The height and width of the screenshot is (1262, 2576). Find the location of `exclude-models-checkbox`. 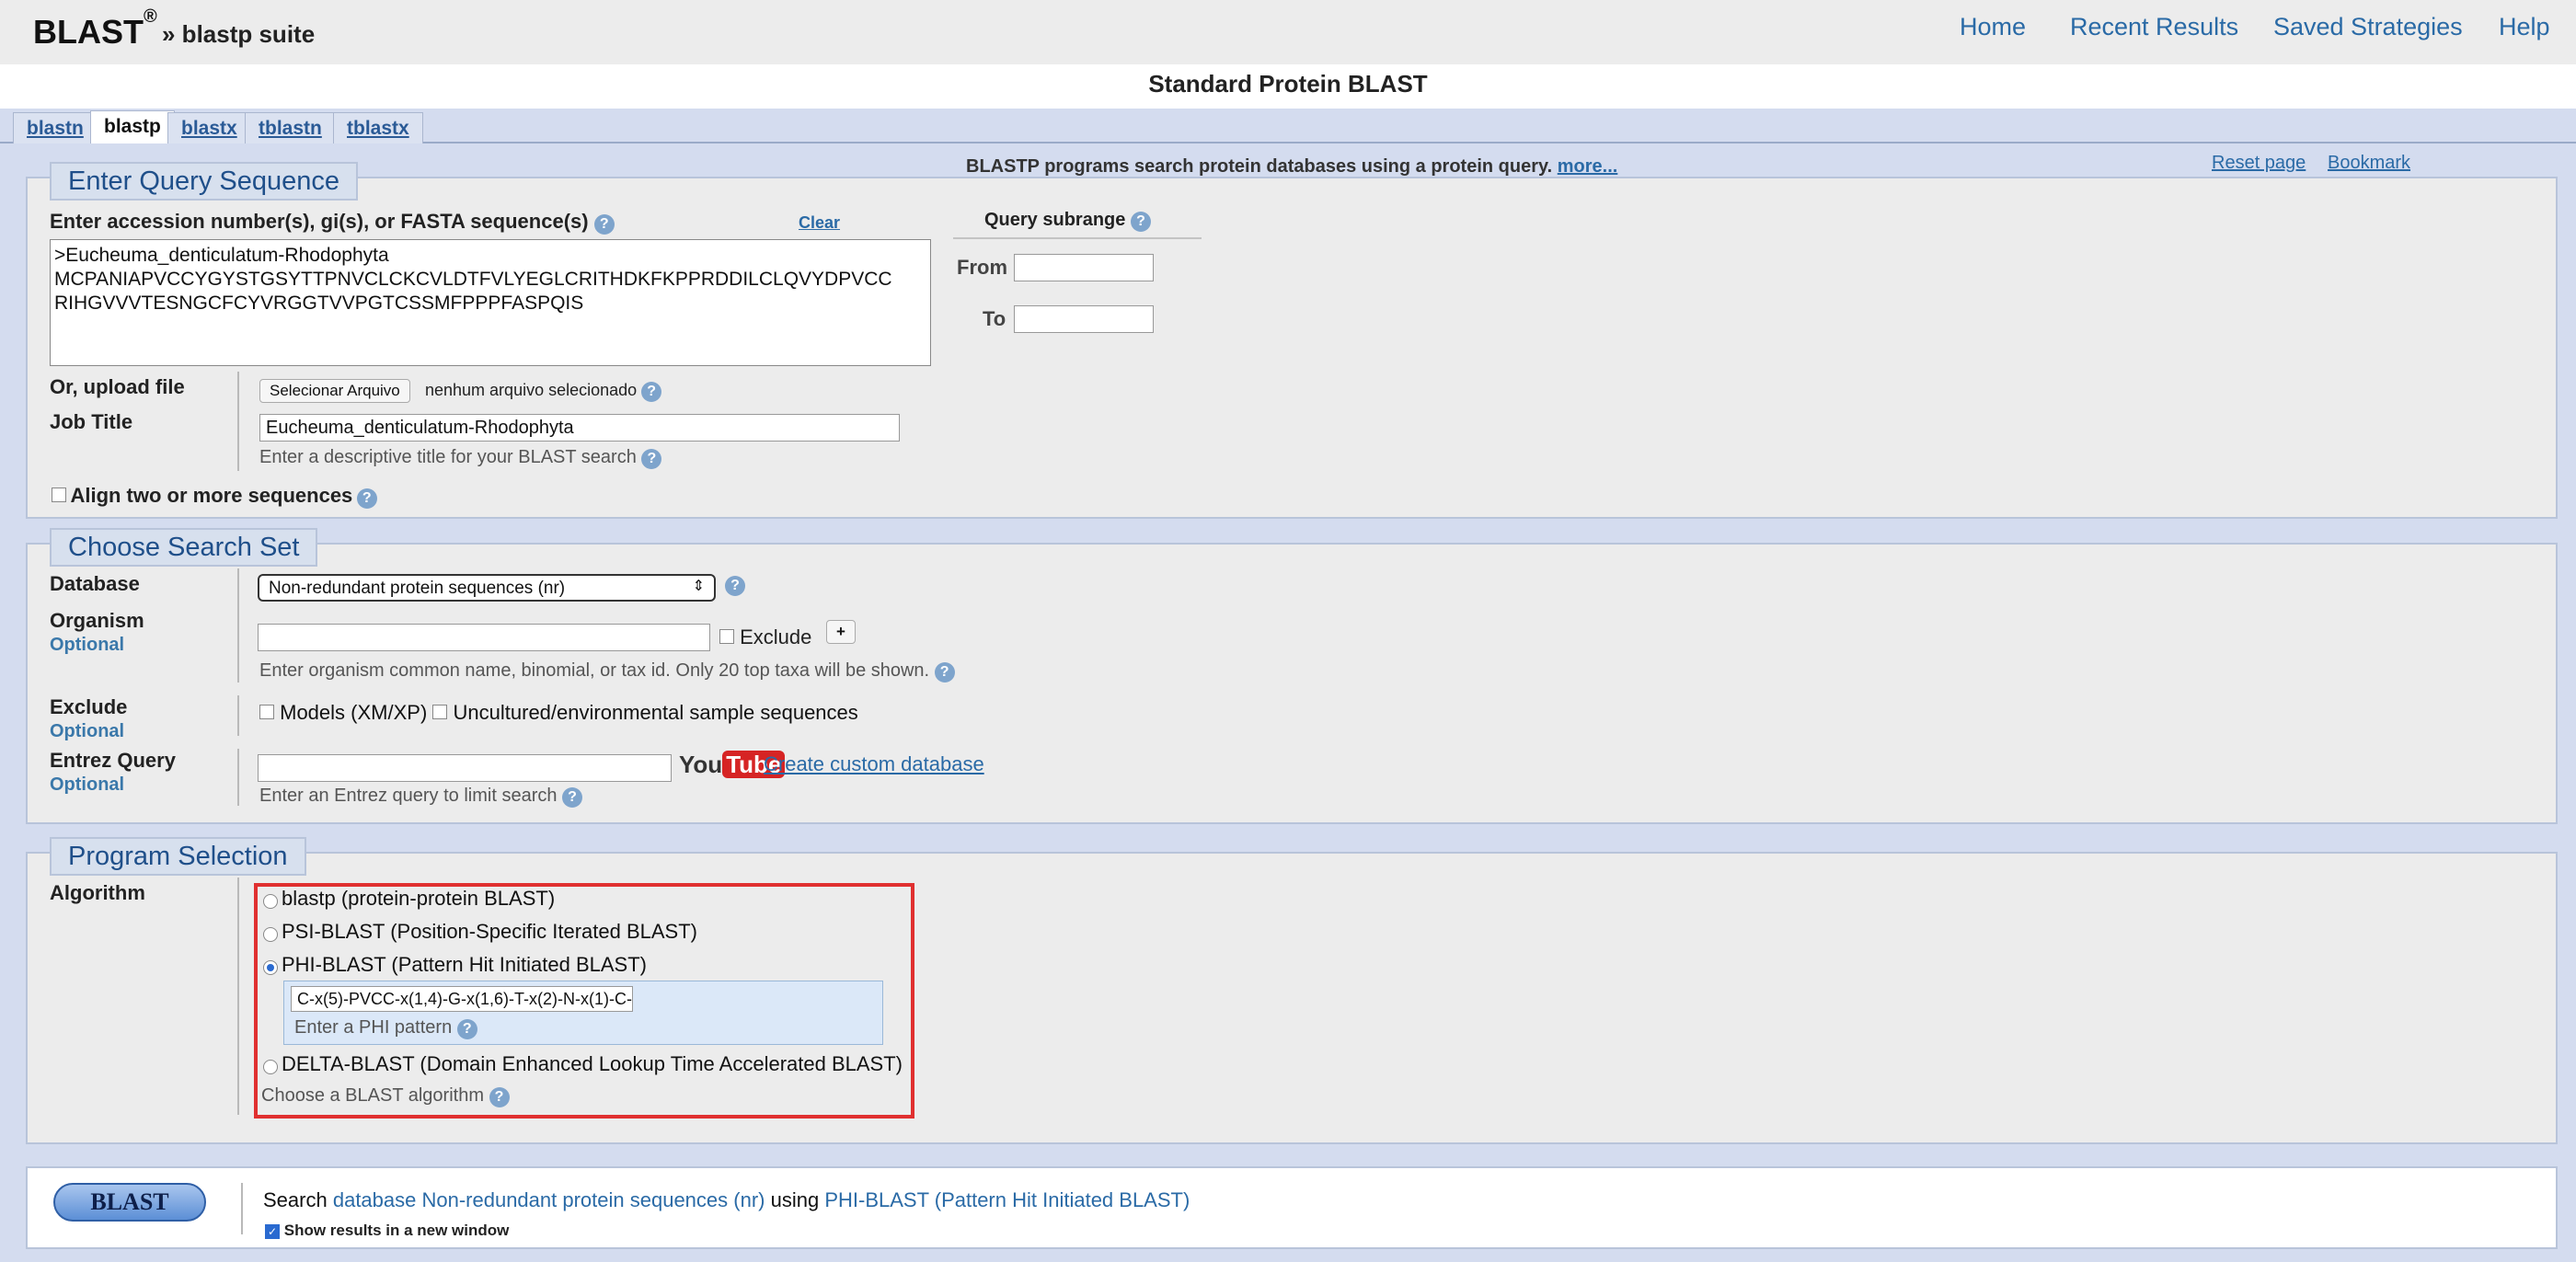

exclude-models-checkbox is located at coordinates (266, 712).